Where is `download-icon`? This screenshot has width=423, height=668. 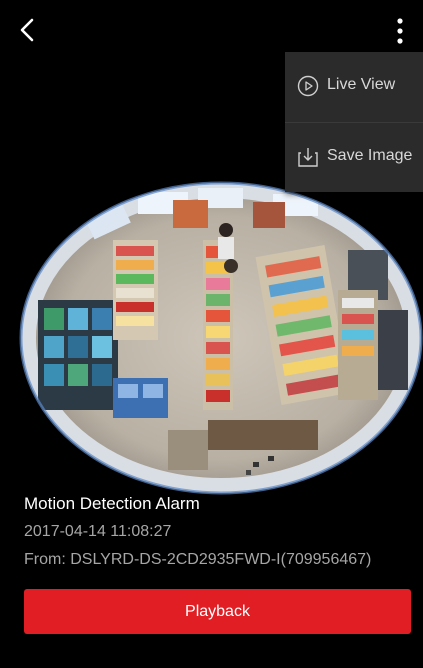 download-icon is located at coordinates (308, 157).